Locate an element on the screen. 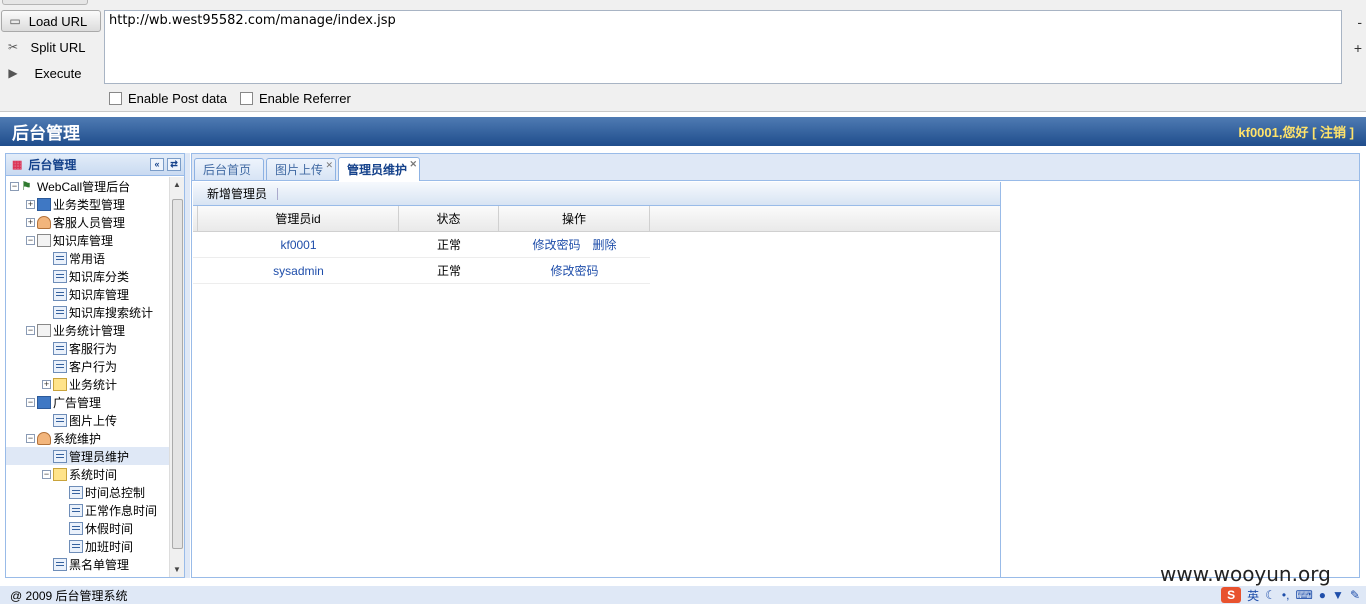  add-admin-button: 新增管理员 is located at coordinates (237, 193).